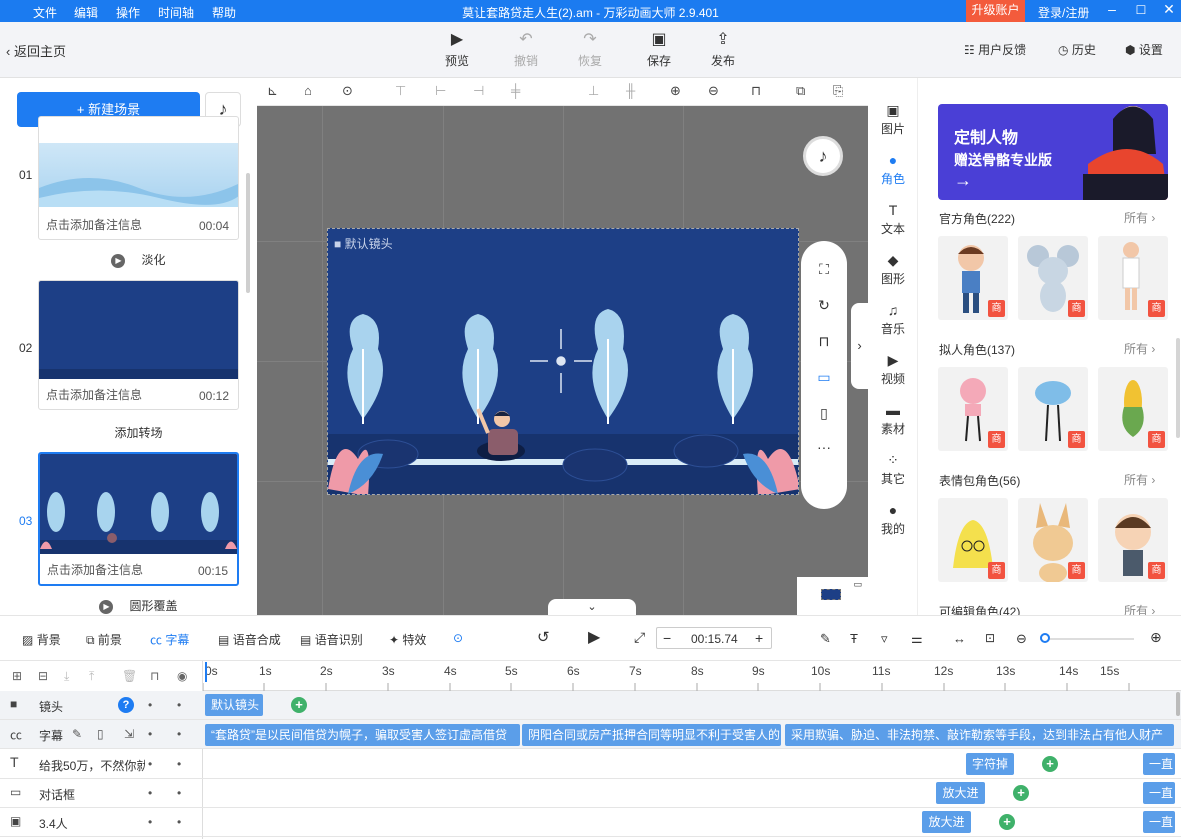  Describe the element at coordinates (838, 91) in the screenshot. I see `paste-icon: ⎘` at that location.